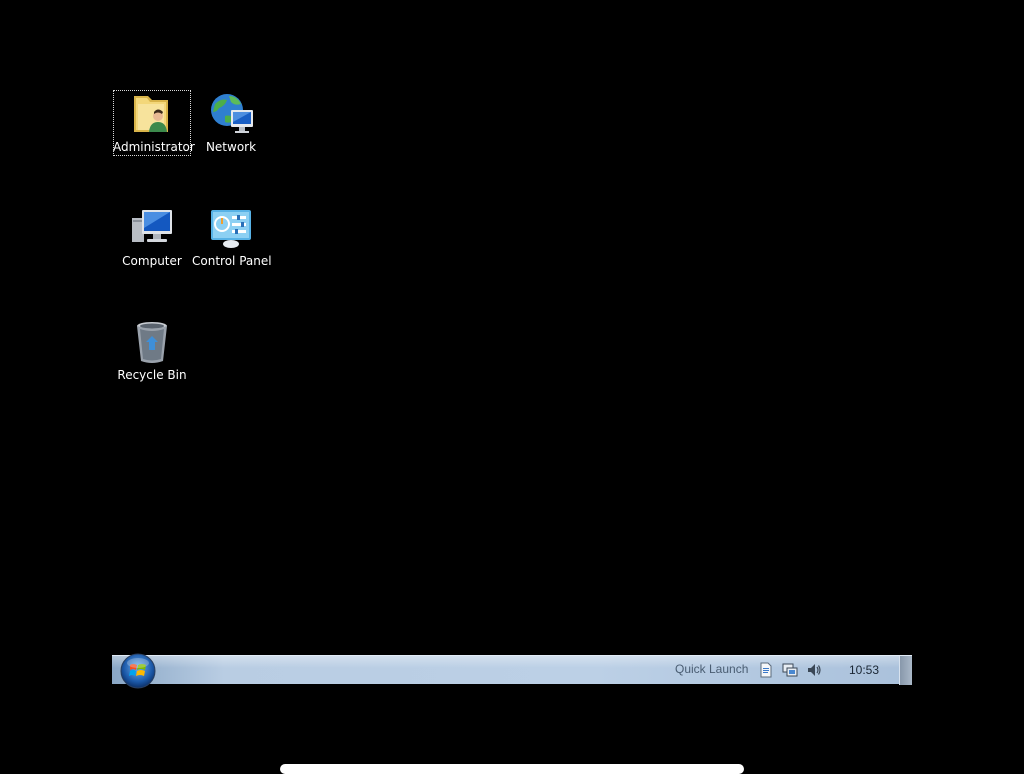 The image size is (1024, 774). Describe the element at coordinates (864, 670) in the screenshot. I see `system-clock: 10:53` at that location.